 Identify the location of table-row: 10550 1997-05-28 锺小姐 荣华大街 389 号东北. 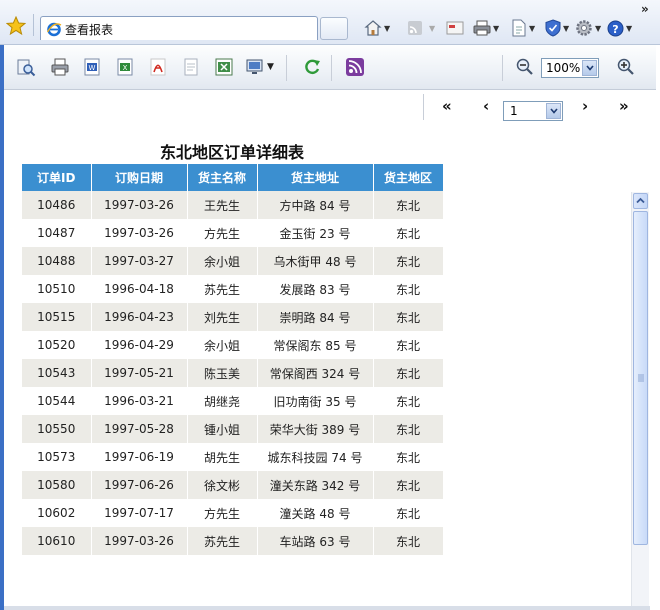
(233, 429).